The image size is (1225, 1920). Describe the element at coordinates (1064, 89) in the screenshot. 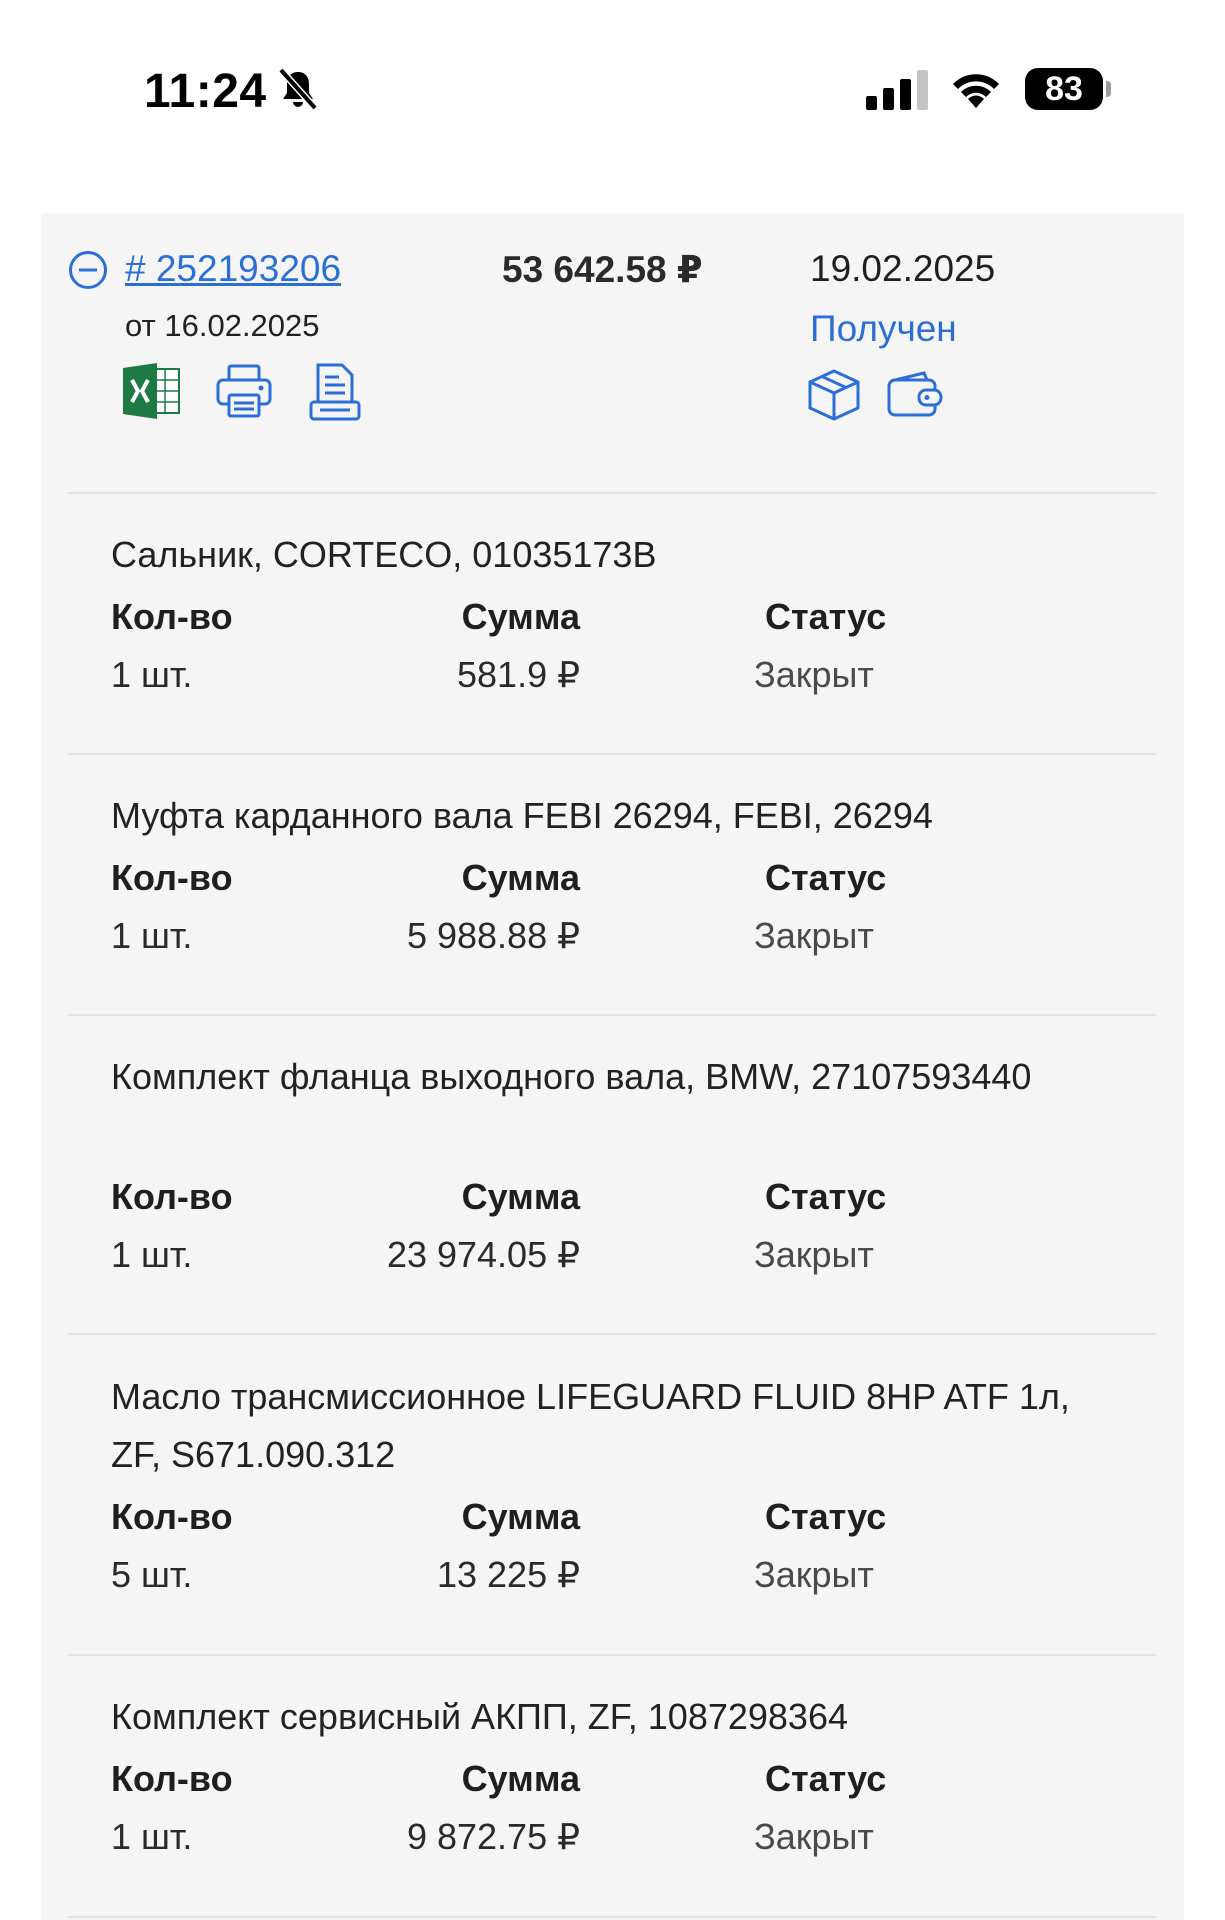

I see `battery-level: 83` at that location.